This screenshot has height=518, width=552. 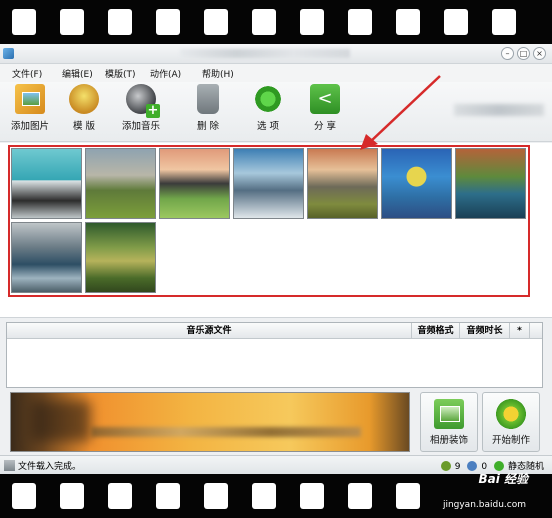 I want to click on watermark-url: jingyan.baidu.com, so click(x=484, y=505).